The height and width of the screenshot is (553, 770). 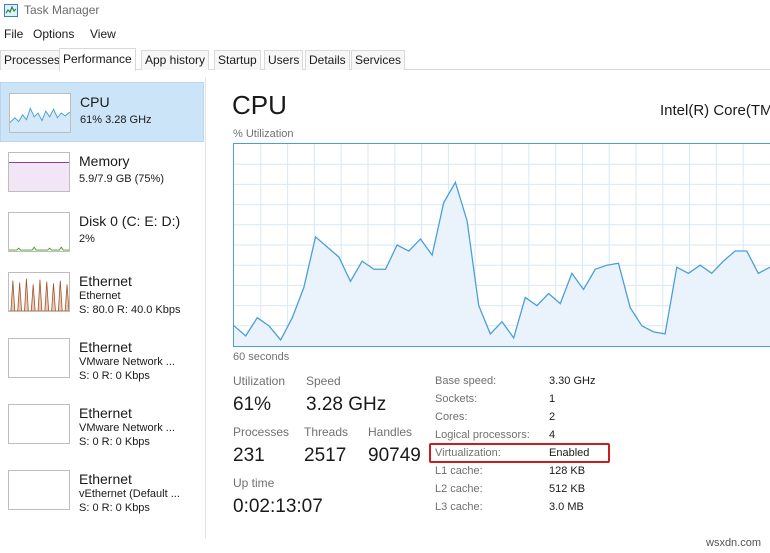 What do you see at coordinates (263, 134) in the screenshot?
I see `graph-label: % Utilization` at bounding box center [263, 134].